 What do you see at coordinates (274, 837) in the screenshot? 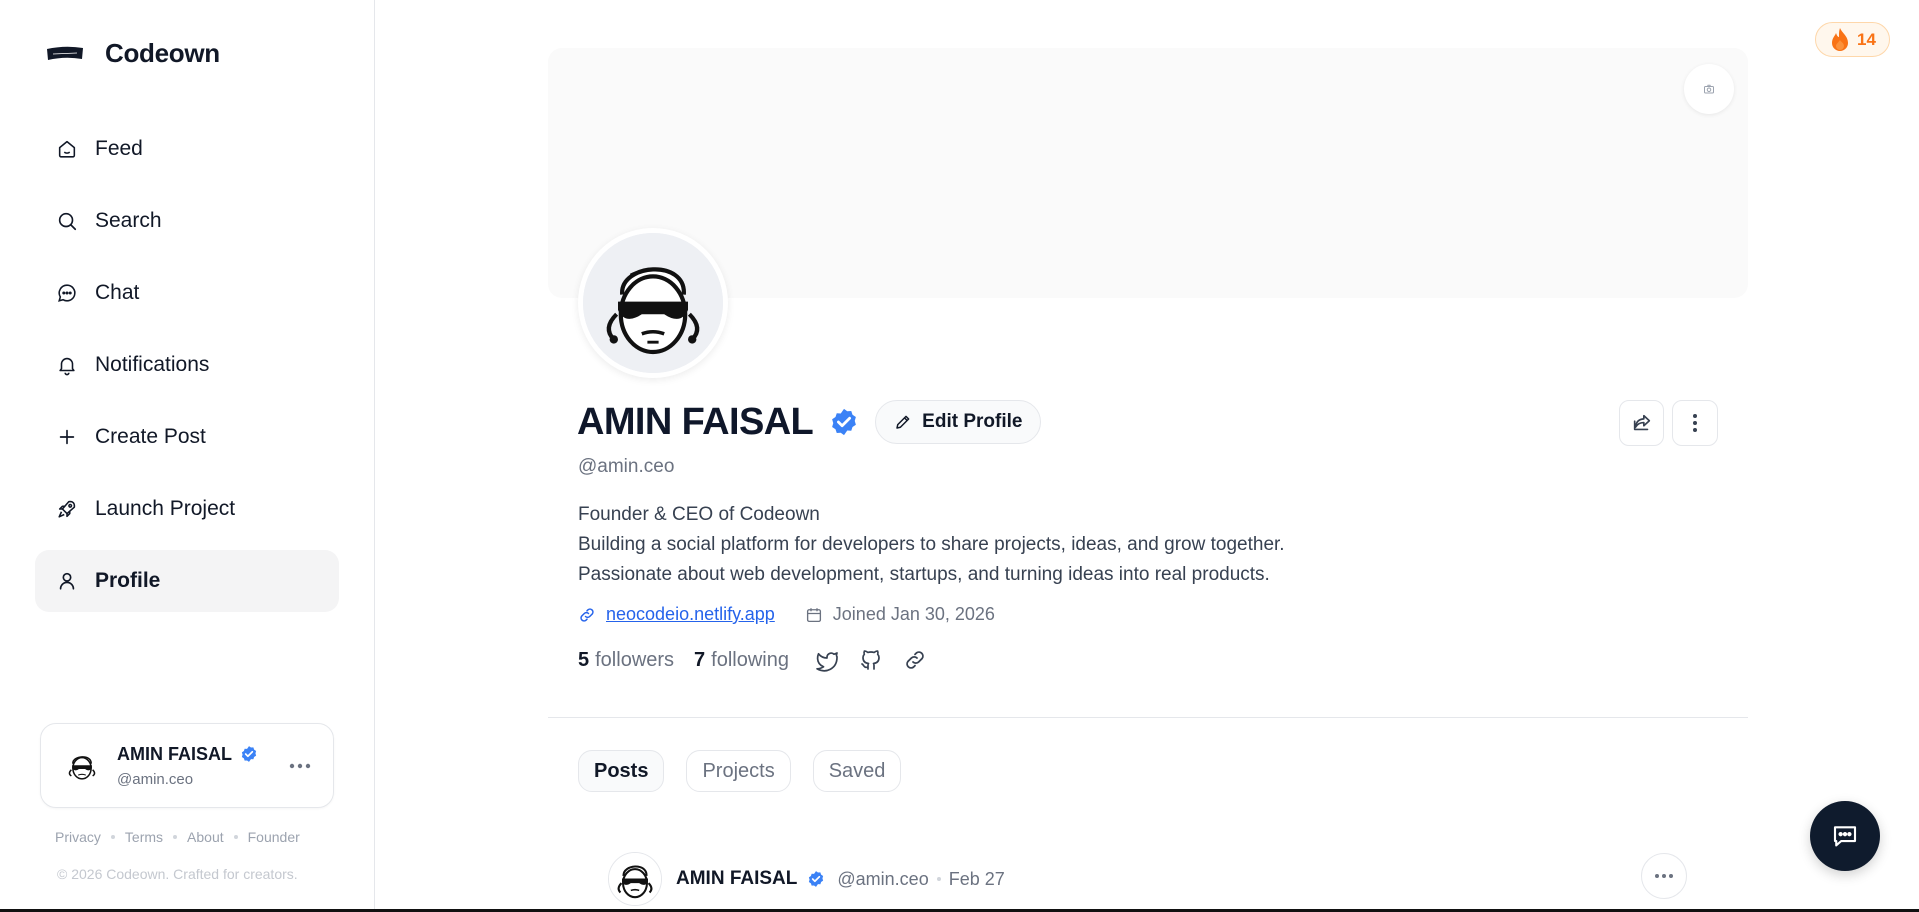
I see `footer-link-founder: Founder` at bounding box center [274, 837].